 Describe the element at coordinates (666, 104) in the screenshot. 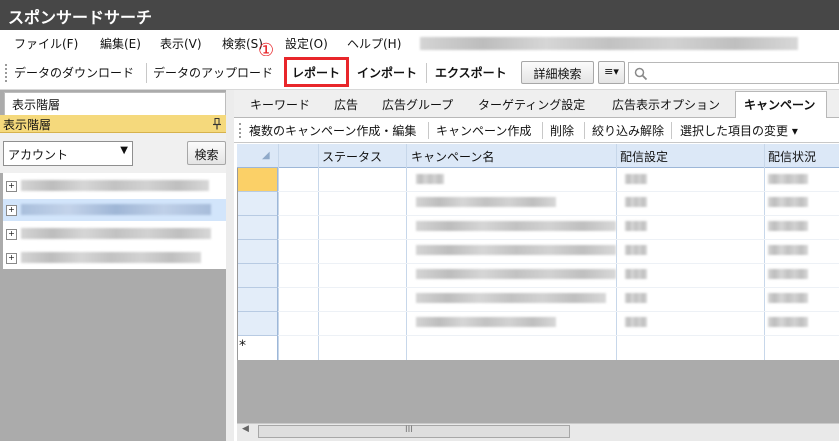

I see `tab-ad-extensions: 広告表示オプション` at that location.